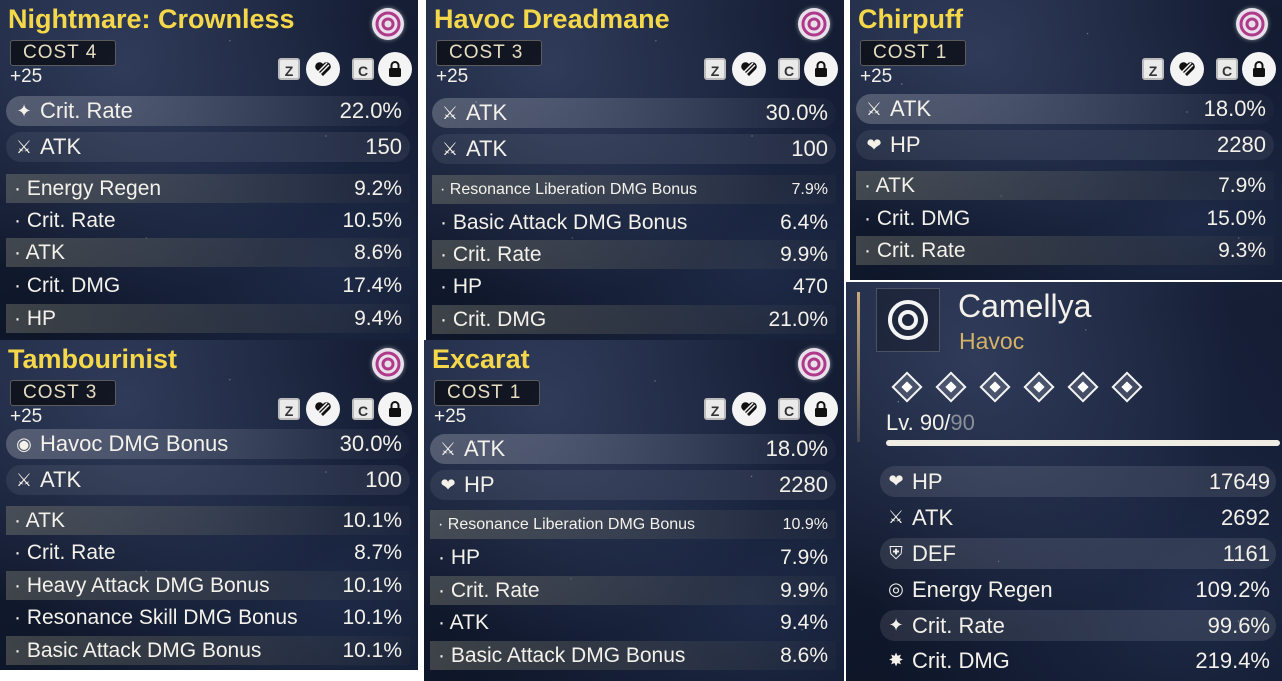 This screenshot has height=681, width=1282. What do you see at coordinates (51, 392) in the screenshot?
I see `cost-label: COST` at bounding box center [51, 392].